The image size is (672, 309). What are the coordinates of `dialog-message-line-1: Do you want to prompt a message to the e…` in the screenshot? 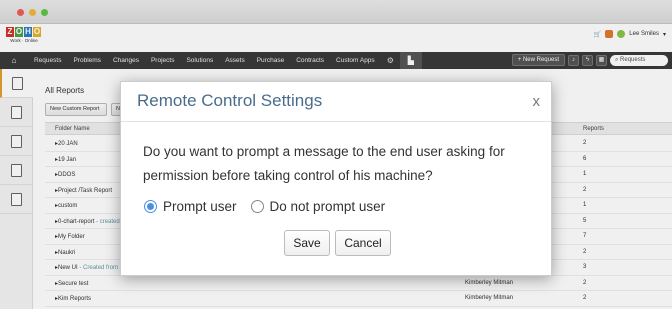 It's located at (324, 151).